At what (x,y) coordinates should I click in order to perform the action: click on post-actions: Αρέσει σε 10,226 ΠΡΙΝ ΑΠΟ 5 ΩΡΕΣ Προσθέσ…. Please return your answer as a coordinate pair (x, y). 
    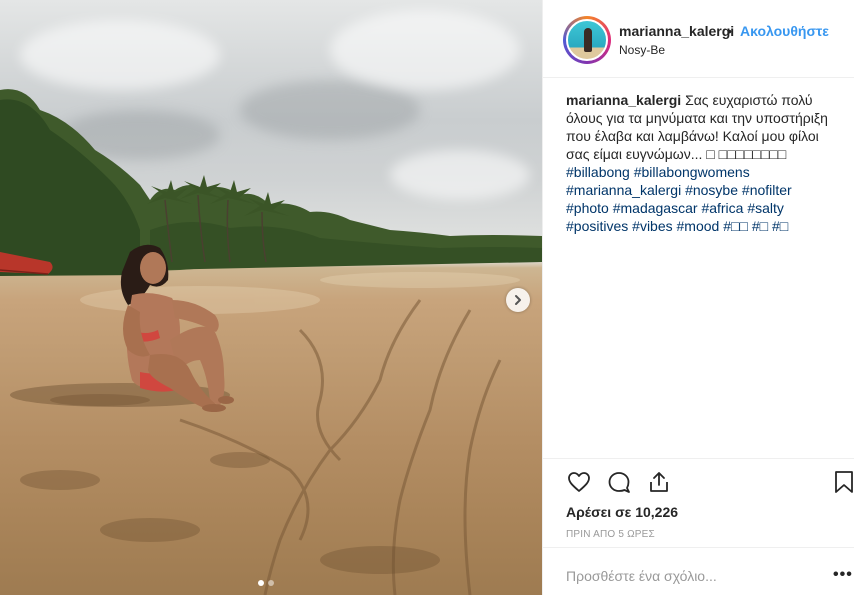
    Looking at the image, I should click on (698, 526).